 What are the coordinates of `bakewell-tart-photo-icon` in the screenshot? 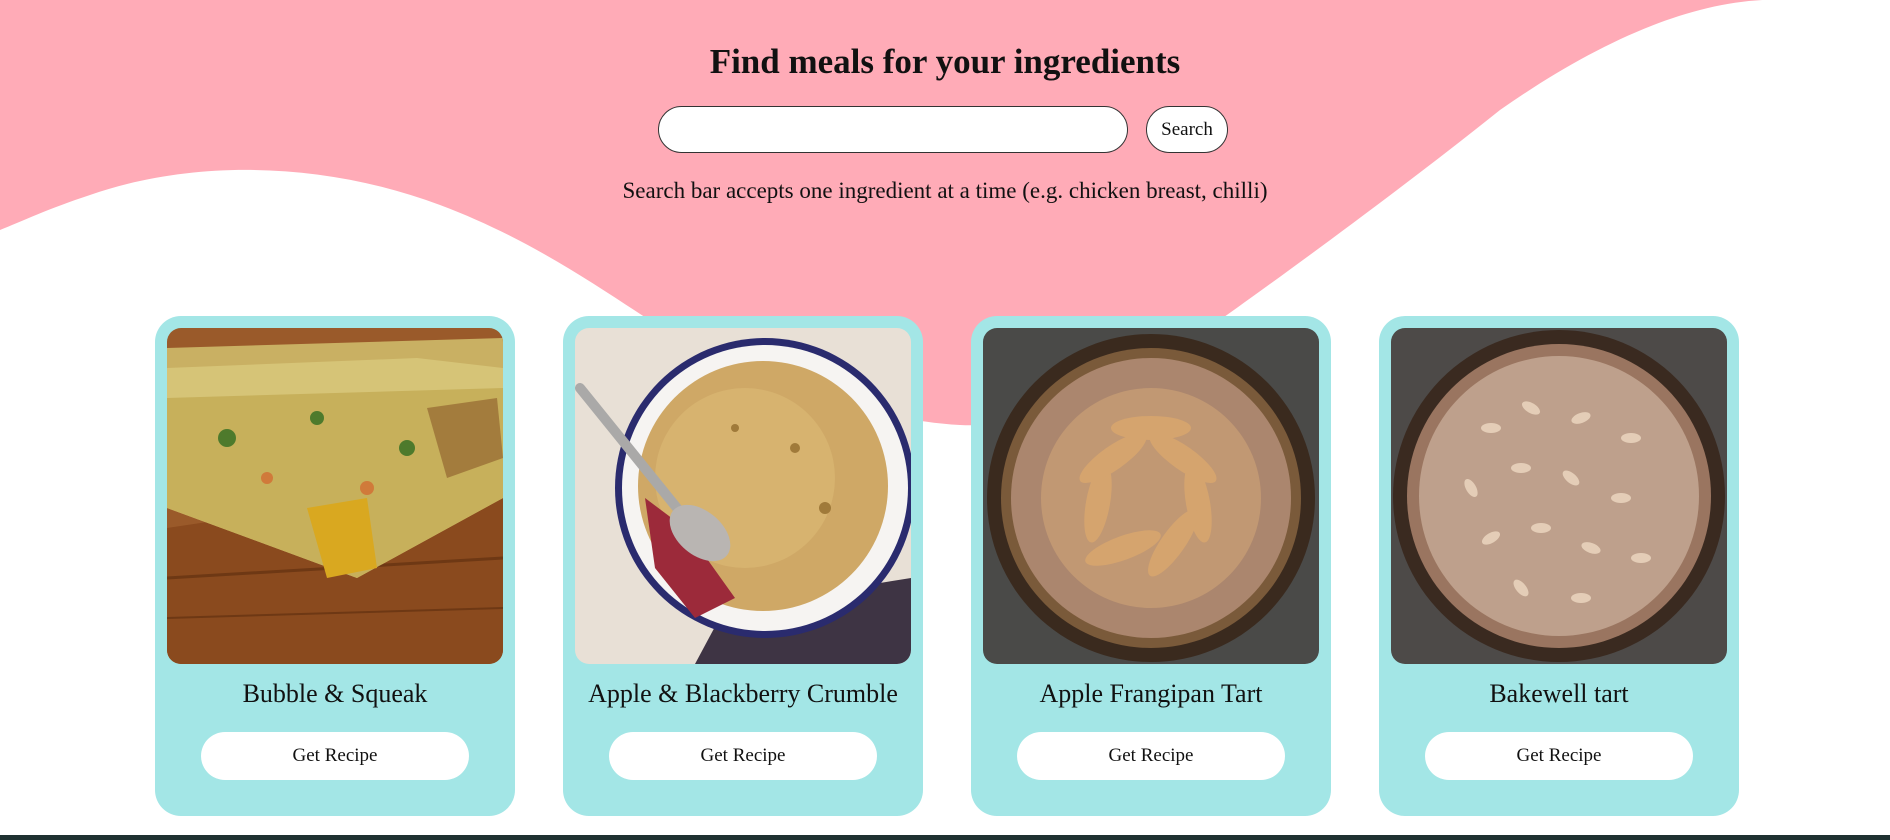 It's located at (1559, 496).